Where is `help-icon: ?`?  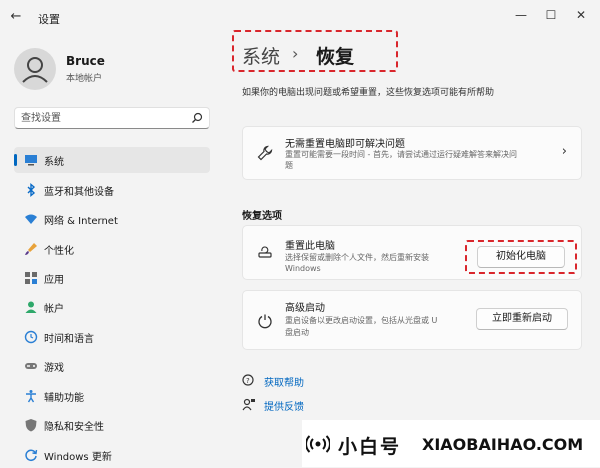 help-icon: ? is located at coordinates (248, 380).